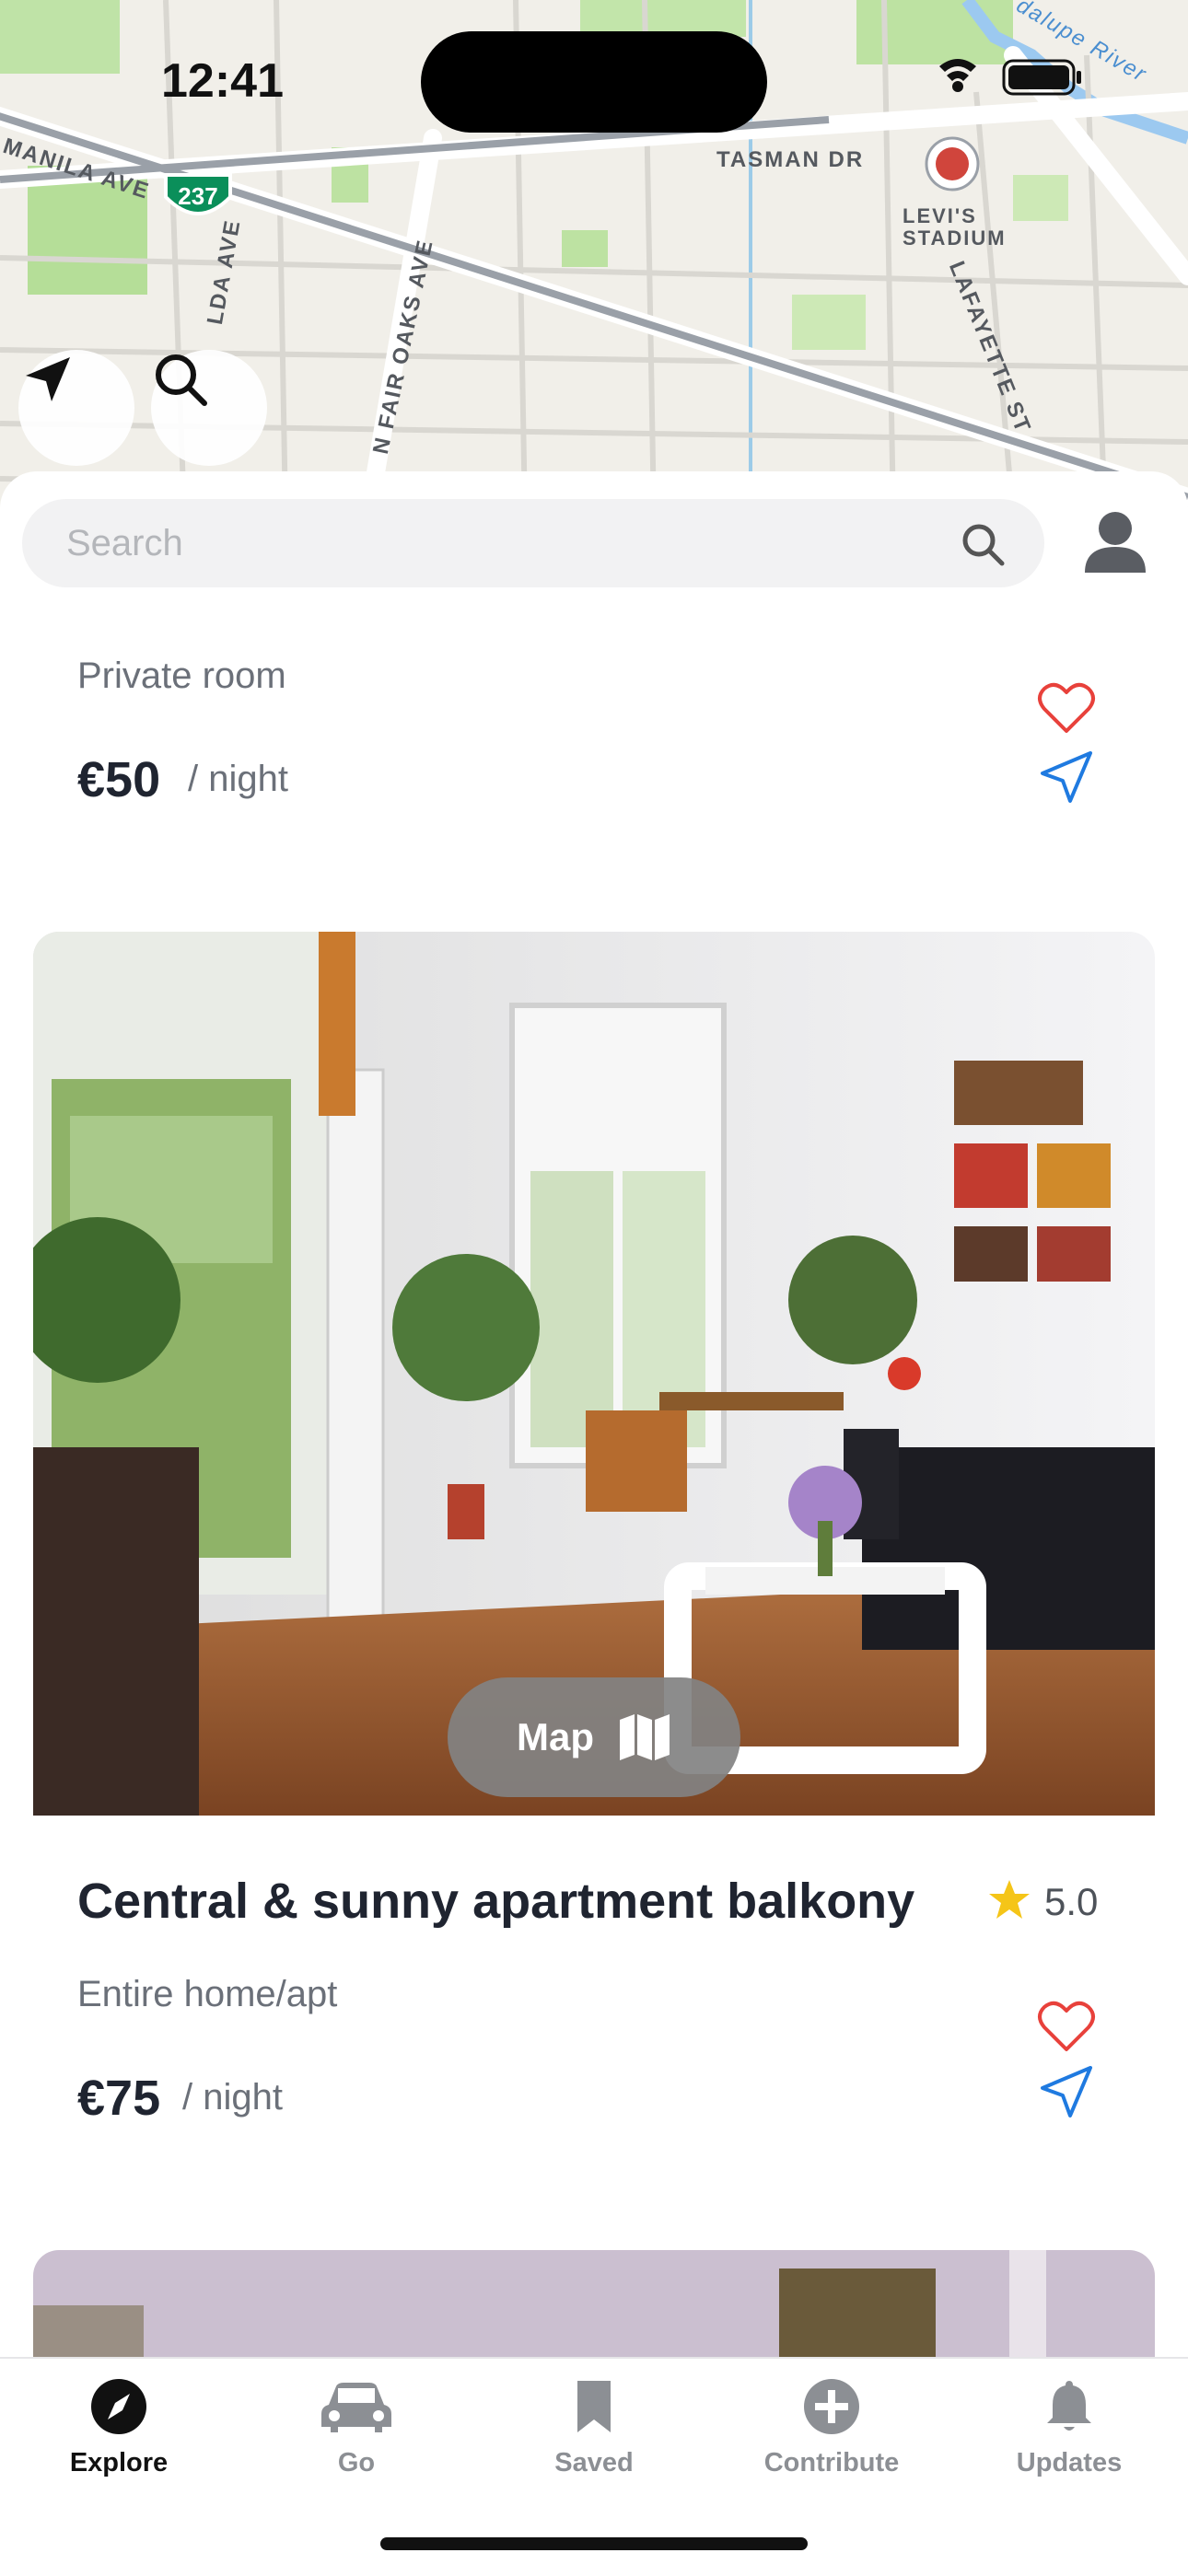 Image resolution: width=1188 pixels, height=2576 pixels. Describe the element at coordinates (119, 2406) in the screenshot. I see `compass-icon` at that location.